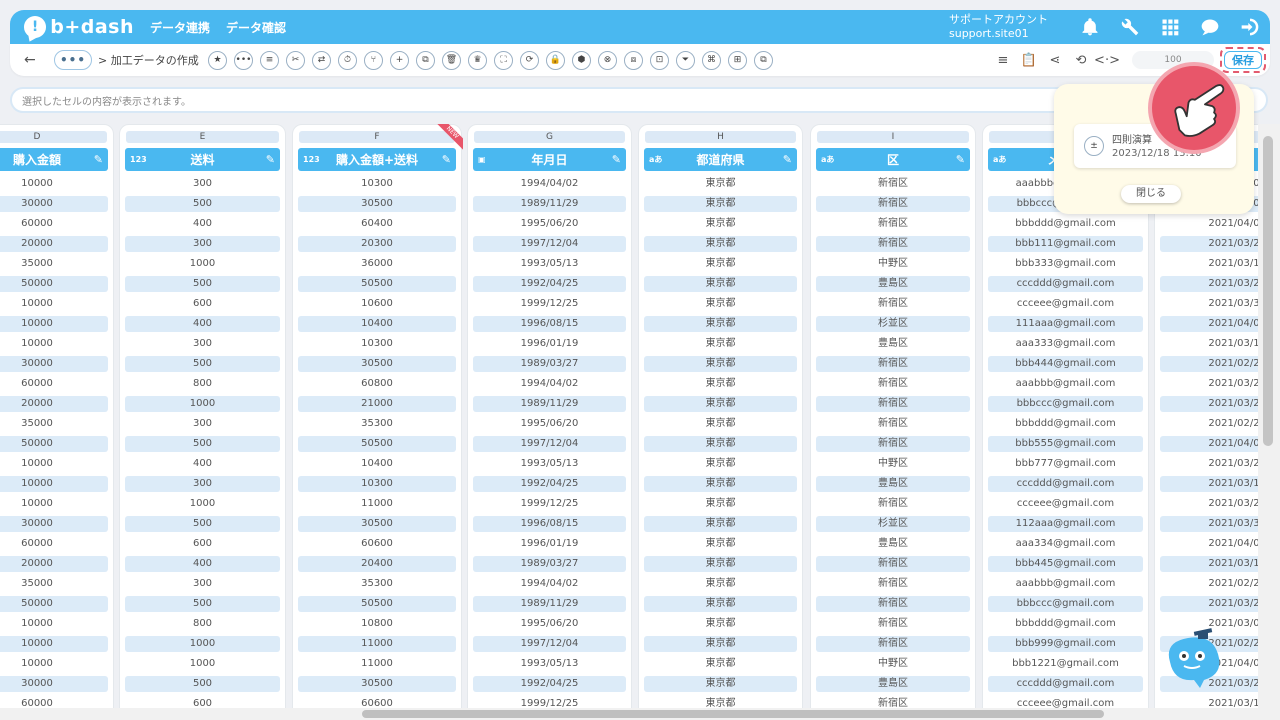 This screenshot has width=1280, height=720. What do you see at coordinates (54, 364) in the screenshot?
I see `table-cell: 30000` at bounding box center [54, 364].